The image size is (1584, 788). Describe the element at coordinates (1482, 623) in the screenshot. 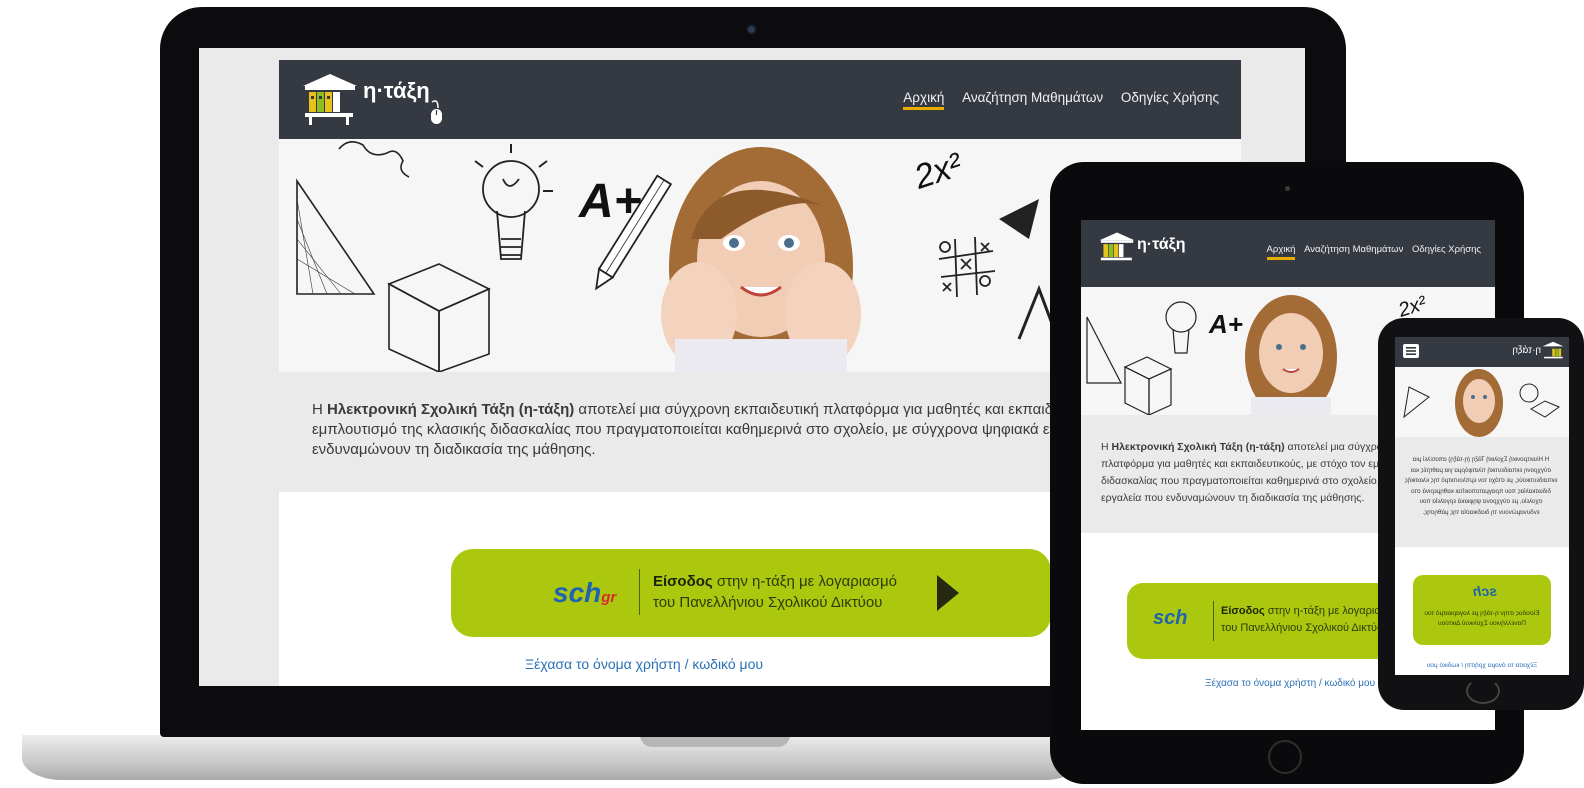

I see `phone-login-line2: Πανελλήνιου Σχολικού Δικτύου` at that location.